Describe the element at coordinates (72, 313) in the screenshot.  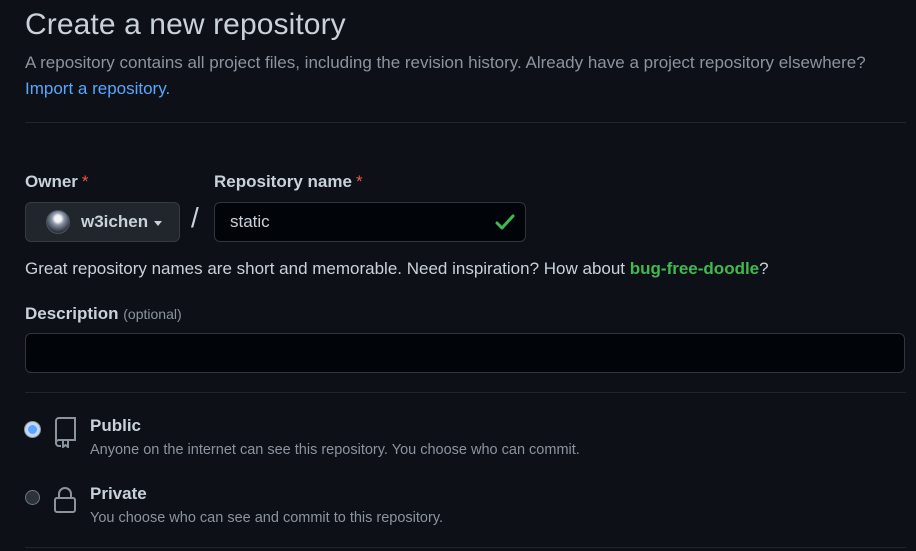
I see `description-label-text: Description` at that location.